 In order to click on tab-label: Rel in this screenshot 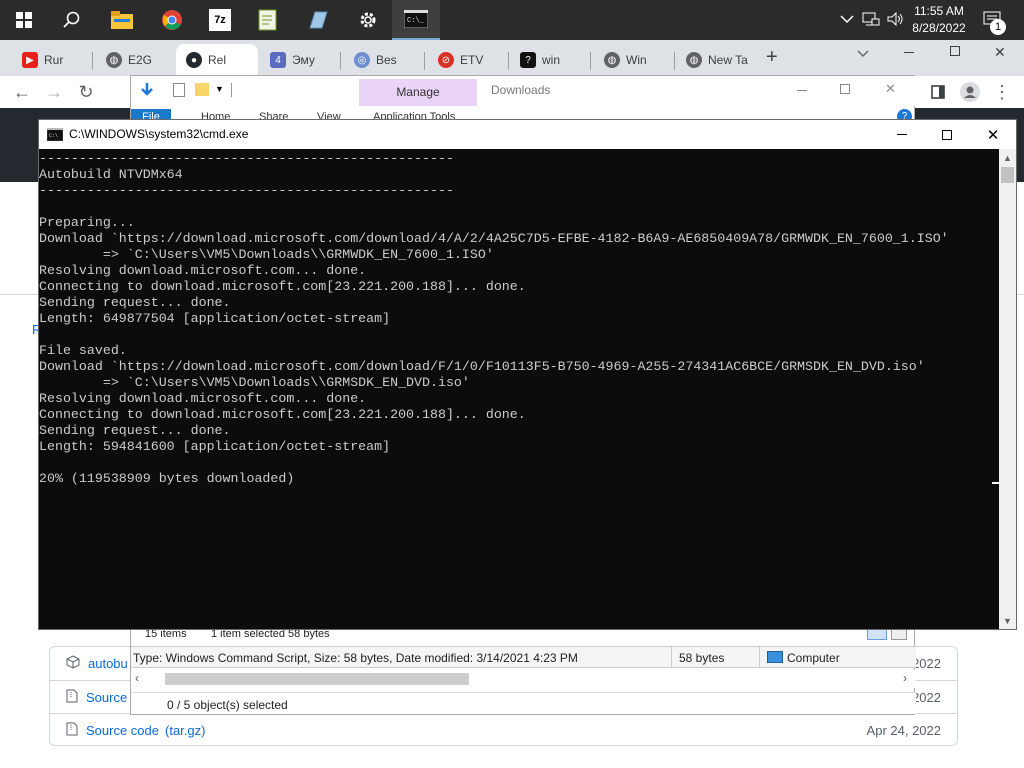, I will do `click(217, 60)`.